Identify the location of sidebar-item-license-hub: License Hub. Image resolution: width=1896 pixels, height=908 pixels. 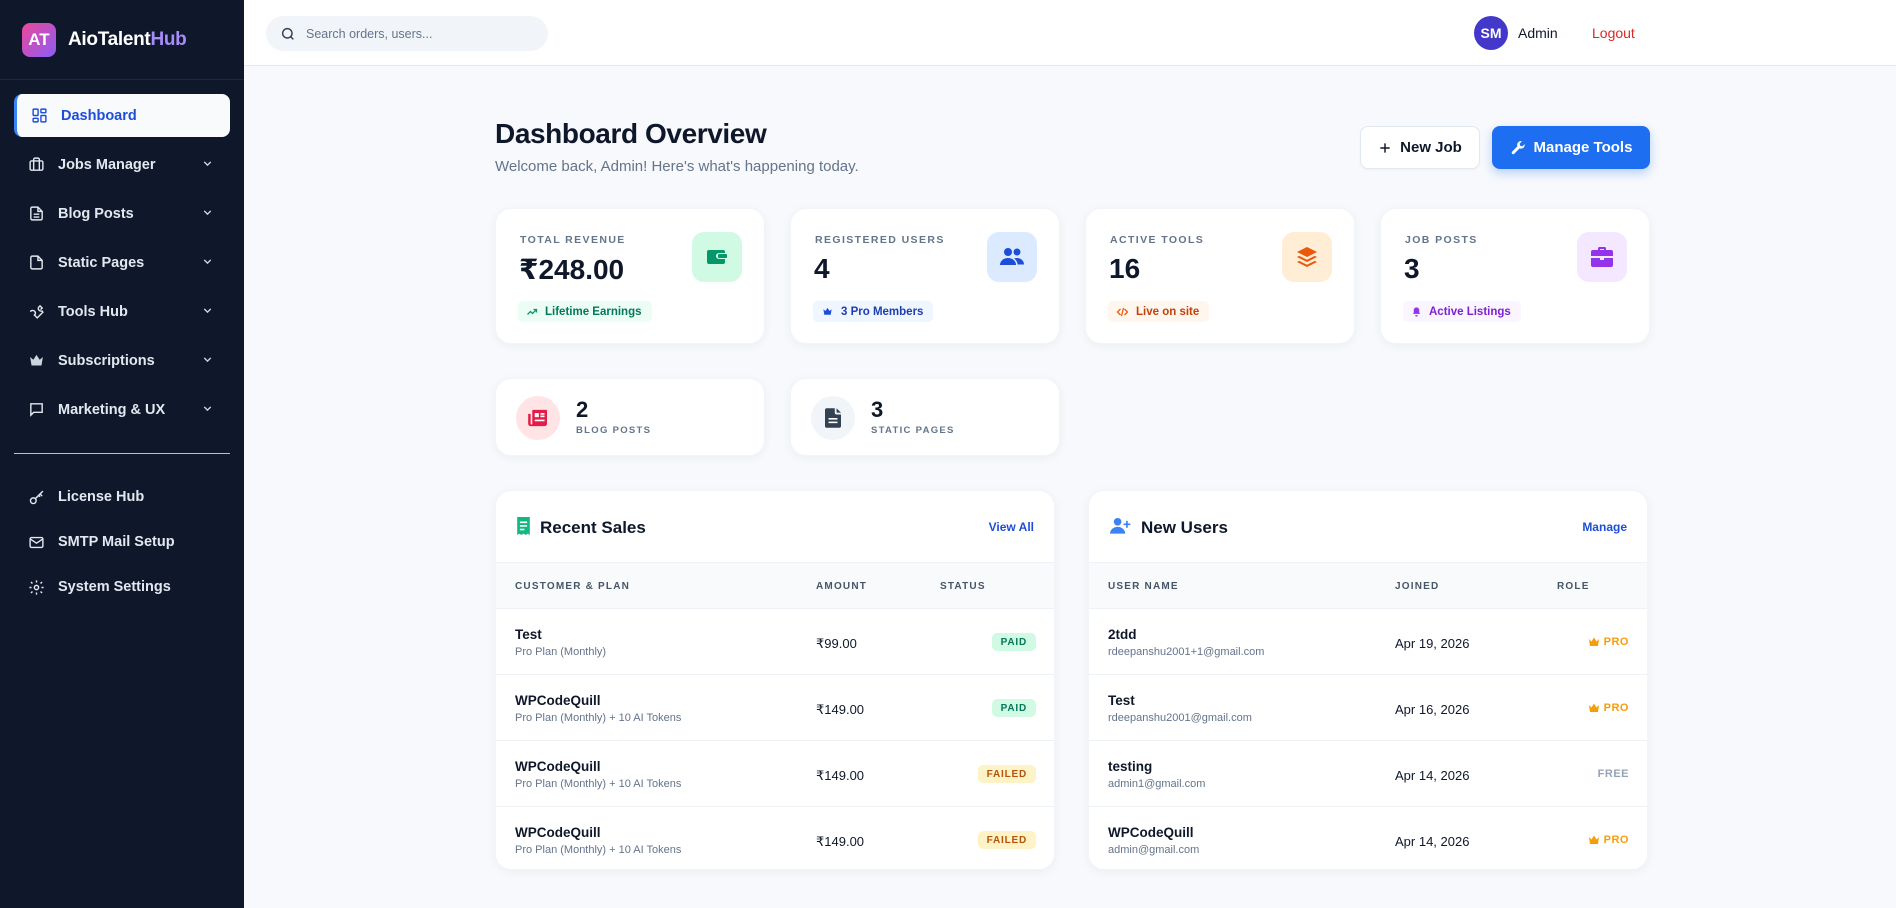
(122, 497).